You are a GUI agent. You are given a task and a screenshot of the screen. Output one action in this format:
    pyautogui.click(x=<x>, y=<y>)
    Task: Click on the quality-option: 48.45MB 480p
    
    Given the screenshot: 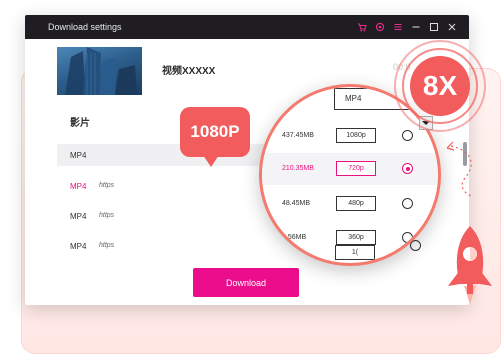 What is the action you would take?
    pyautogui.click(x=350, y=204)
    